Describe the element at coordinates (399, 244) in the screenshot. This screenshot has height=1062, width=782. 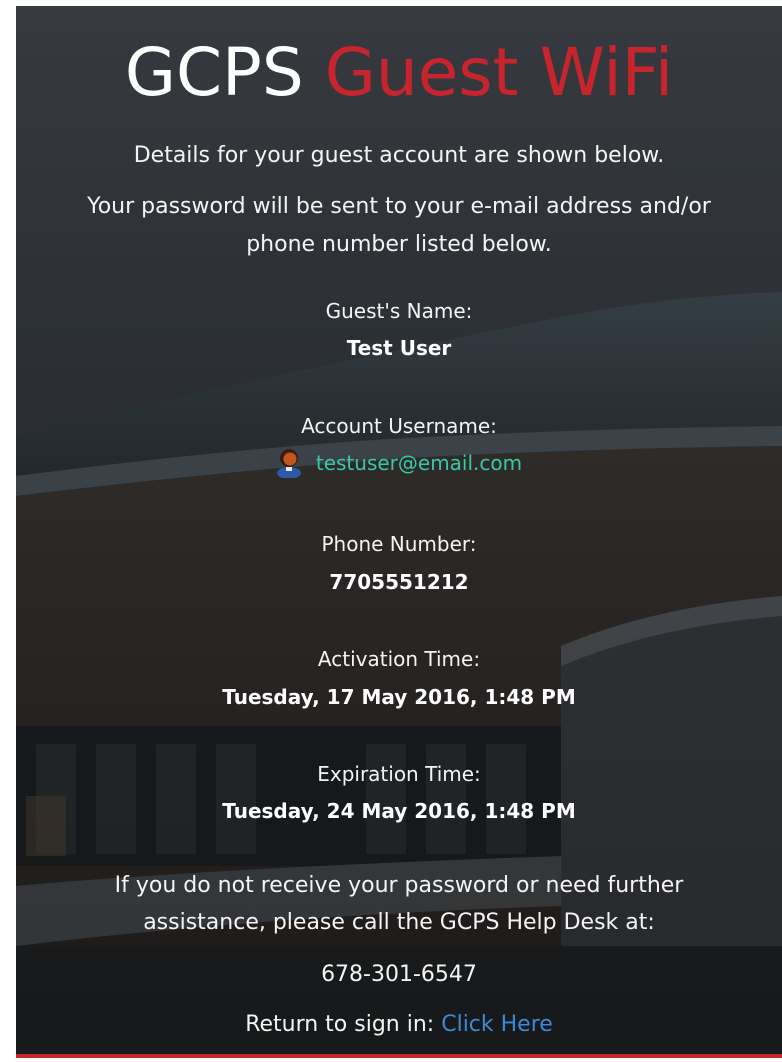
I see `intro-line-2b: phone number listed below.` at that location.